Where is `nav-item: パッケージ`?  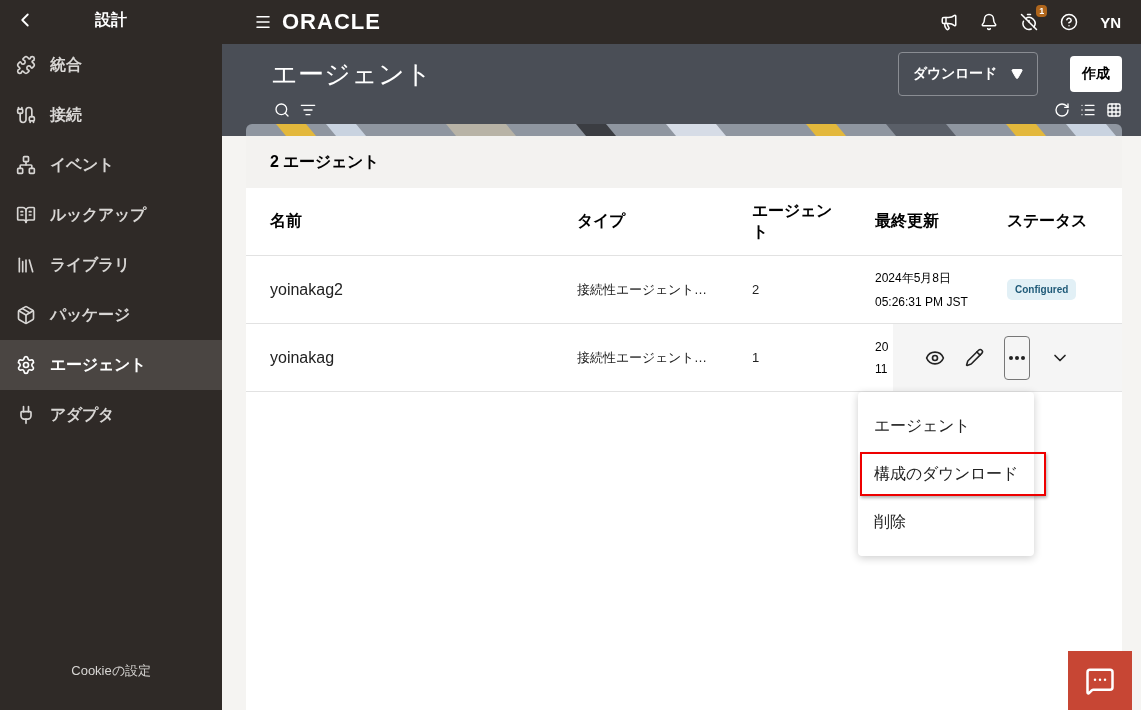 nav-item: パッケージ is located at coordinates (111, 315).